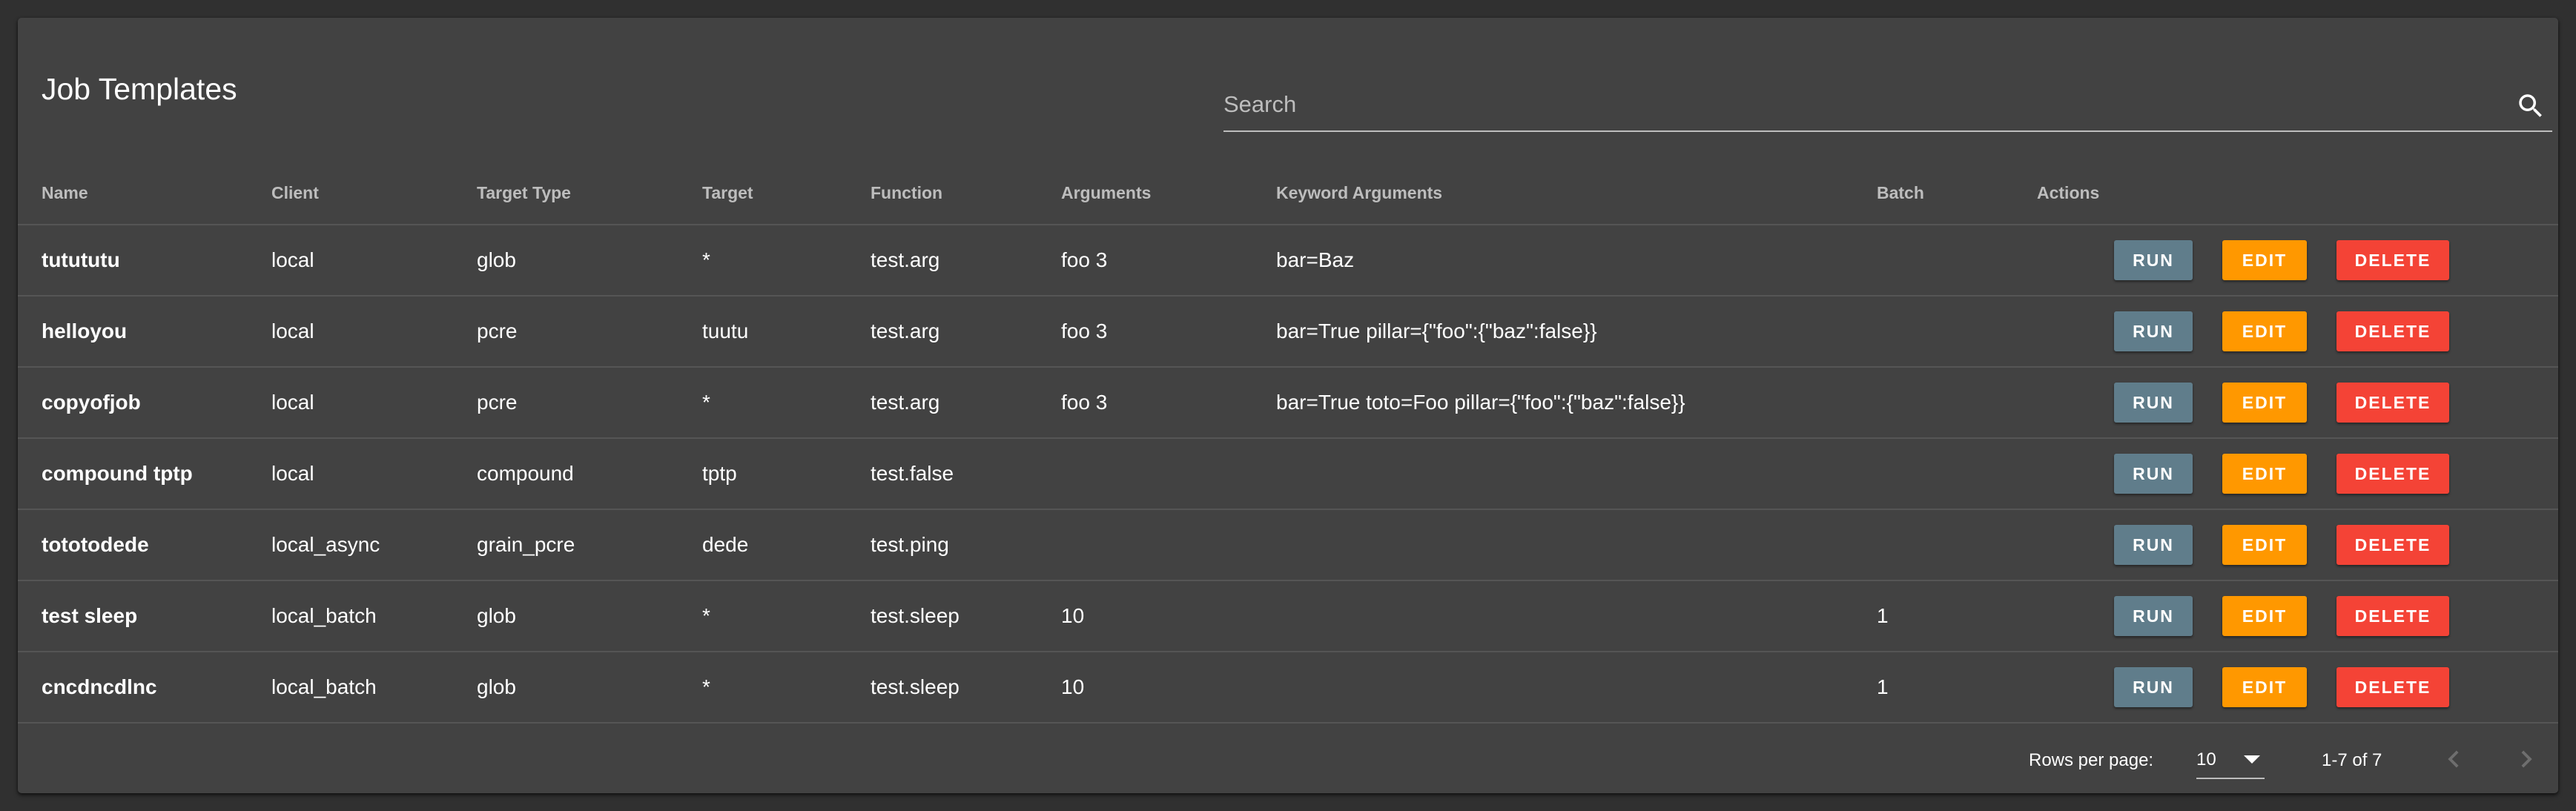  What do you see at coordinates (966, 193) in the screenshot?
I see `column-header-function: Function` at bounding box center [966, 193].